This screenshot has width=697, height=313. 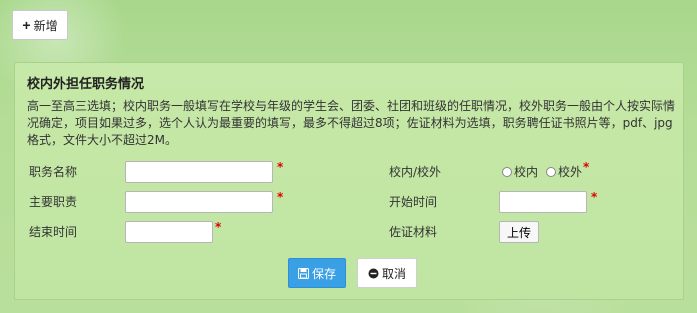 I want to click on scope-radio-out: 校外, so click(x=564, y=172).